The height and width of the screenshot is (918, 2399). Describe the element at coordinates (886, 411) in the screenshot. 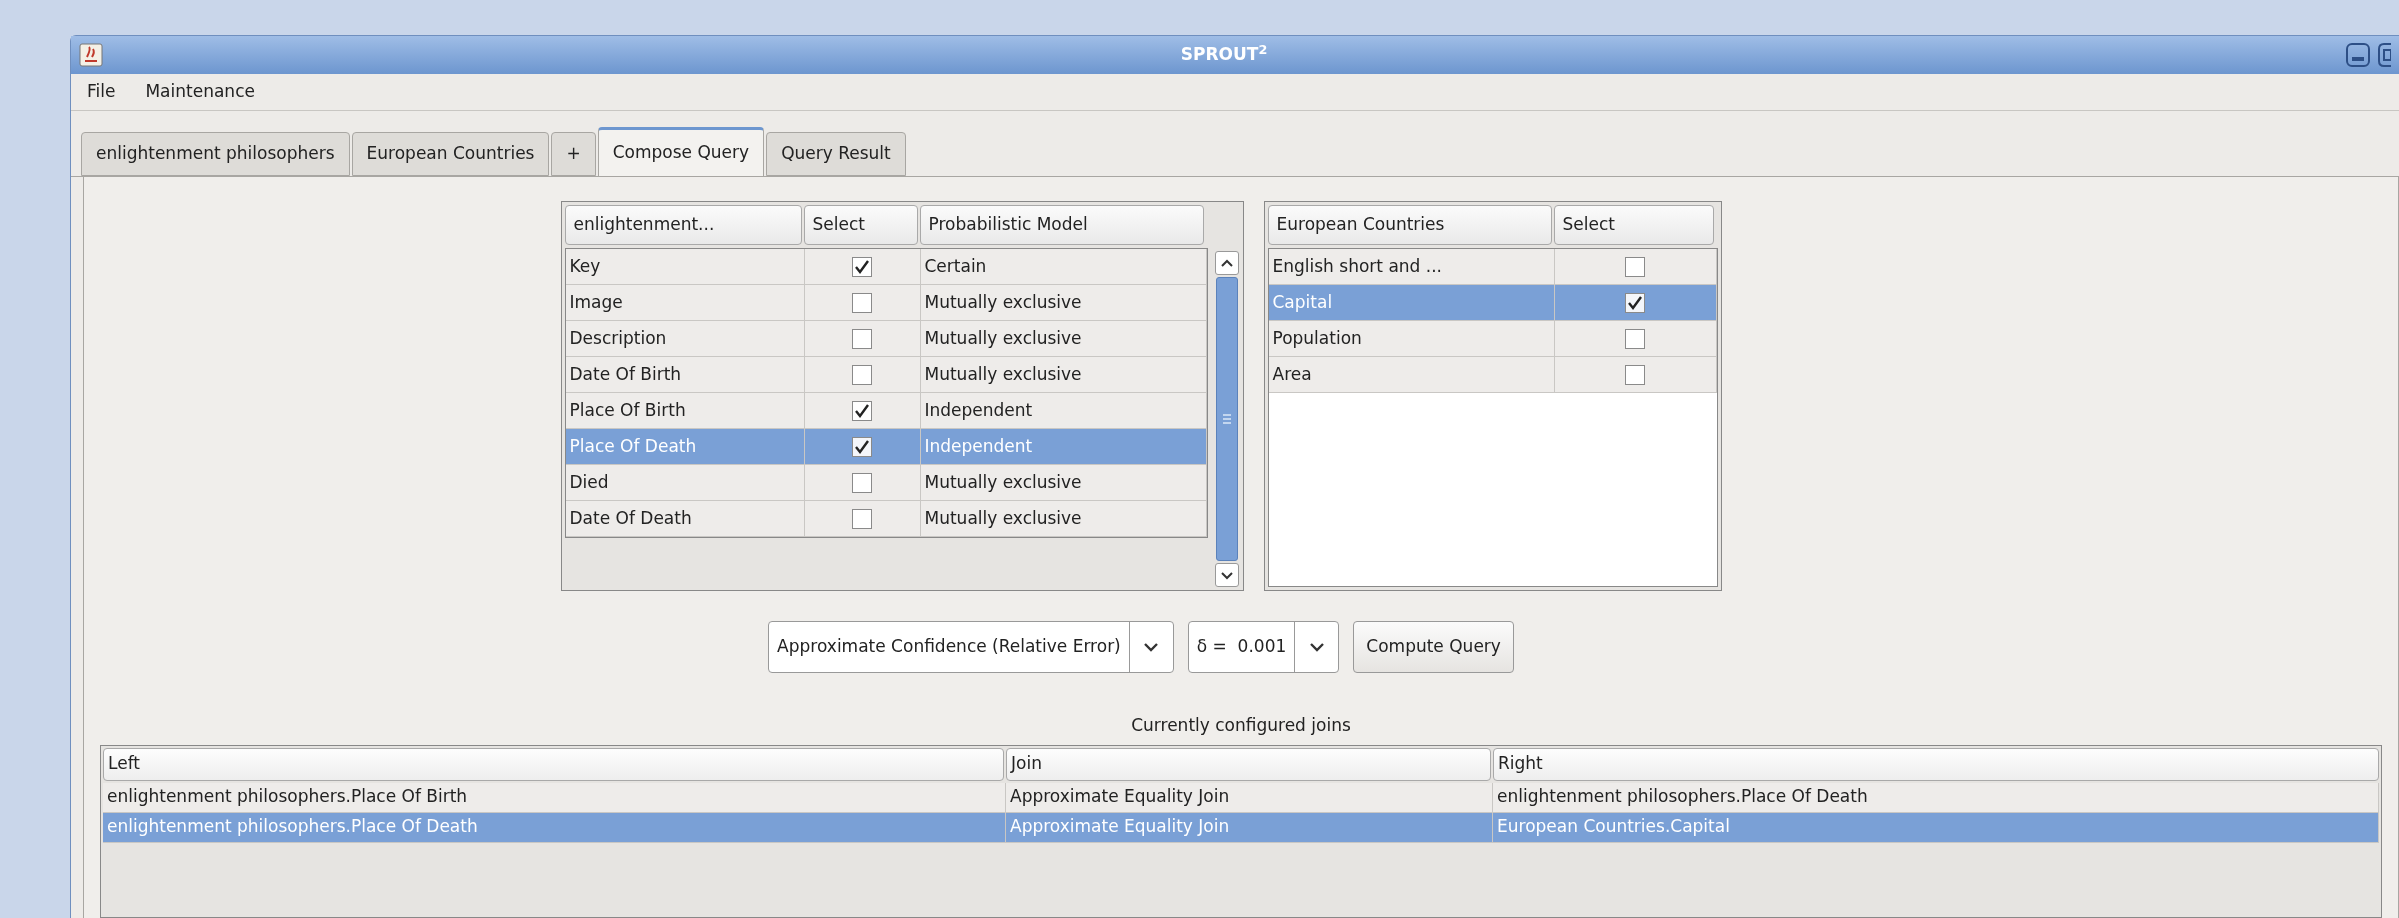

I see `table-row: Place Of Birth Independent` at that location.